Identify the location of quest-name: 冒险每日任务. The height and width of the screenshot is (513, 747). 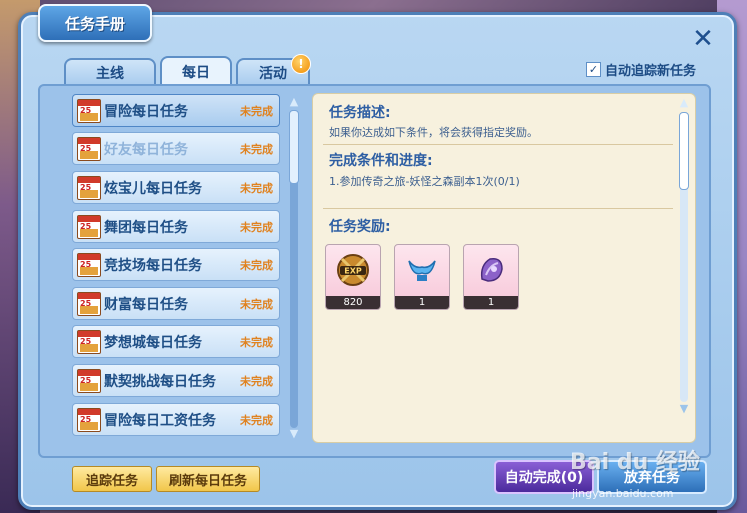
(146, 111).